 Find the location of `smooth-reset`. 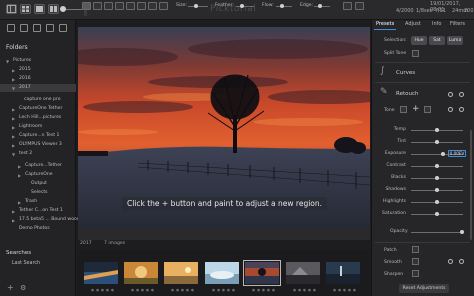

smooth-reset is located at coordinates (461, 261).